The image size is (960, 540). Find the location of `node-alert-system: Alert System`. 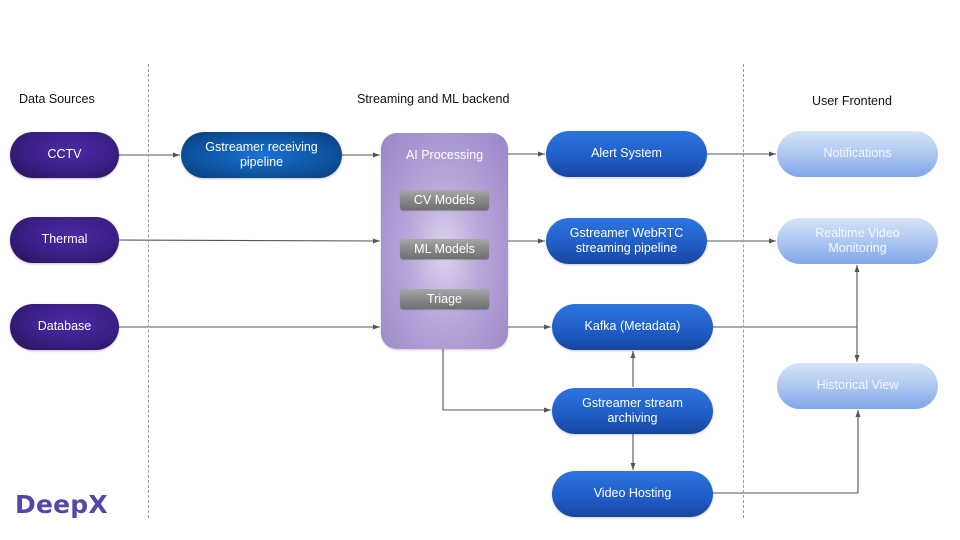

node-alert-system: Alert System is located at coordinates (626, 154).